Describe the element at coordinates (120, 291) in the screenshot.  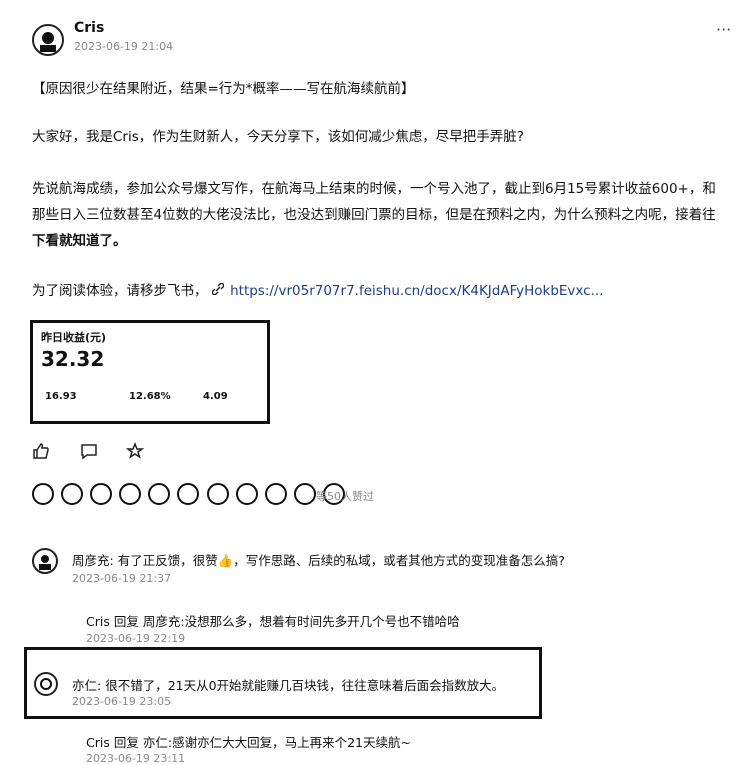
I see `link-prefix: 为了阅读体验，请移步飞书，` at that location.